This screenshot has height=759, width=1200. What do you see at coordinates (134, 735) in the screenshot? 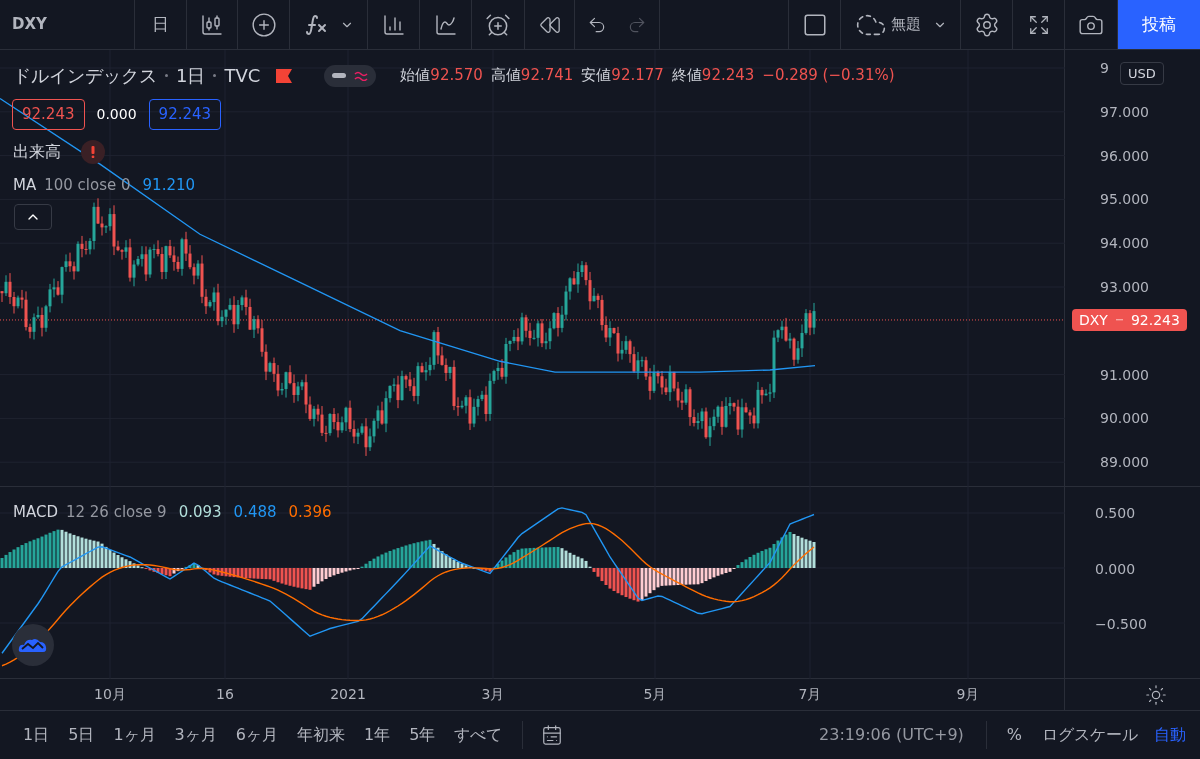
I see `range-button: 1ヶ月` at bounding box center [134, 735].